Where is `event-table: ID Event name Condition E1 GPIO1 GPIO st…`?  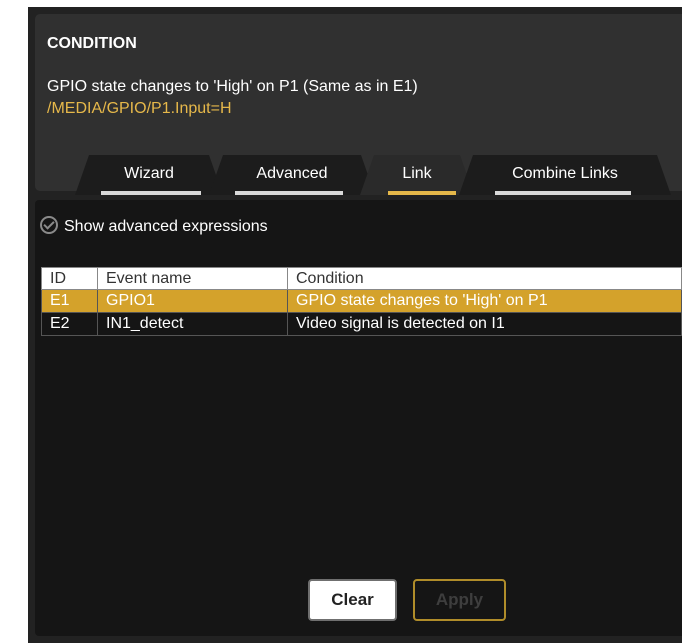 event-table: ID Event name Condition E1 GPIO1 GPIO st… is located at coordinates (361, 301).